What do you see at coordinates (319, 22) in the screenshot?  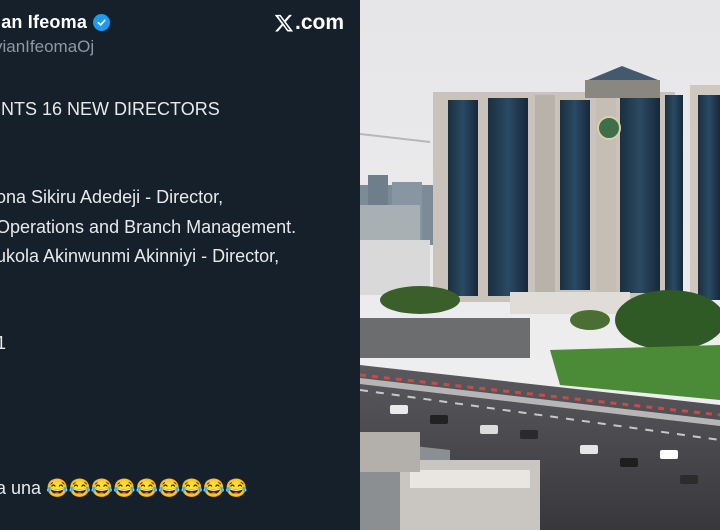 I see `brand-text: .com` at bounding box center [319, 22].